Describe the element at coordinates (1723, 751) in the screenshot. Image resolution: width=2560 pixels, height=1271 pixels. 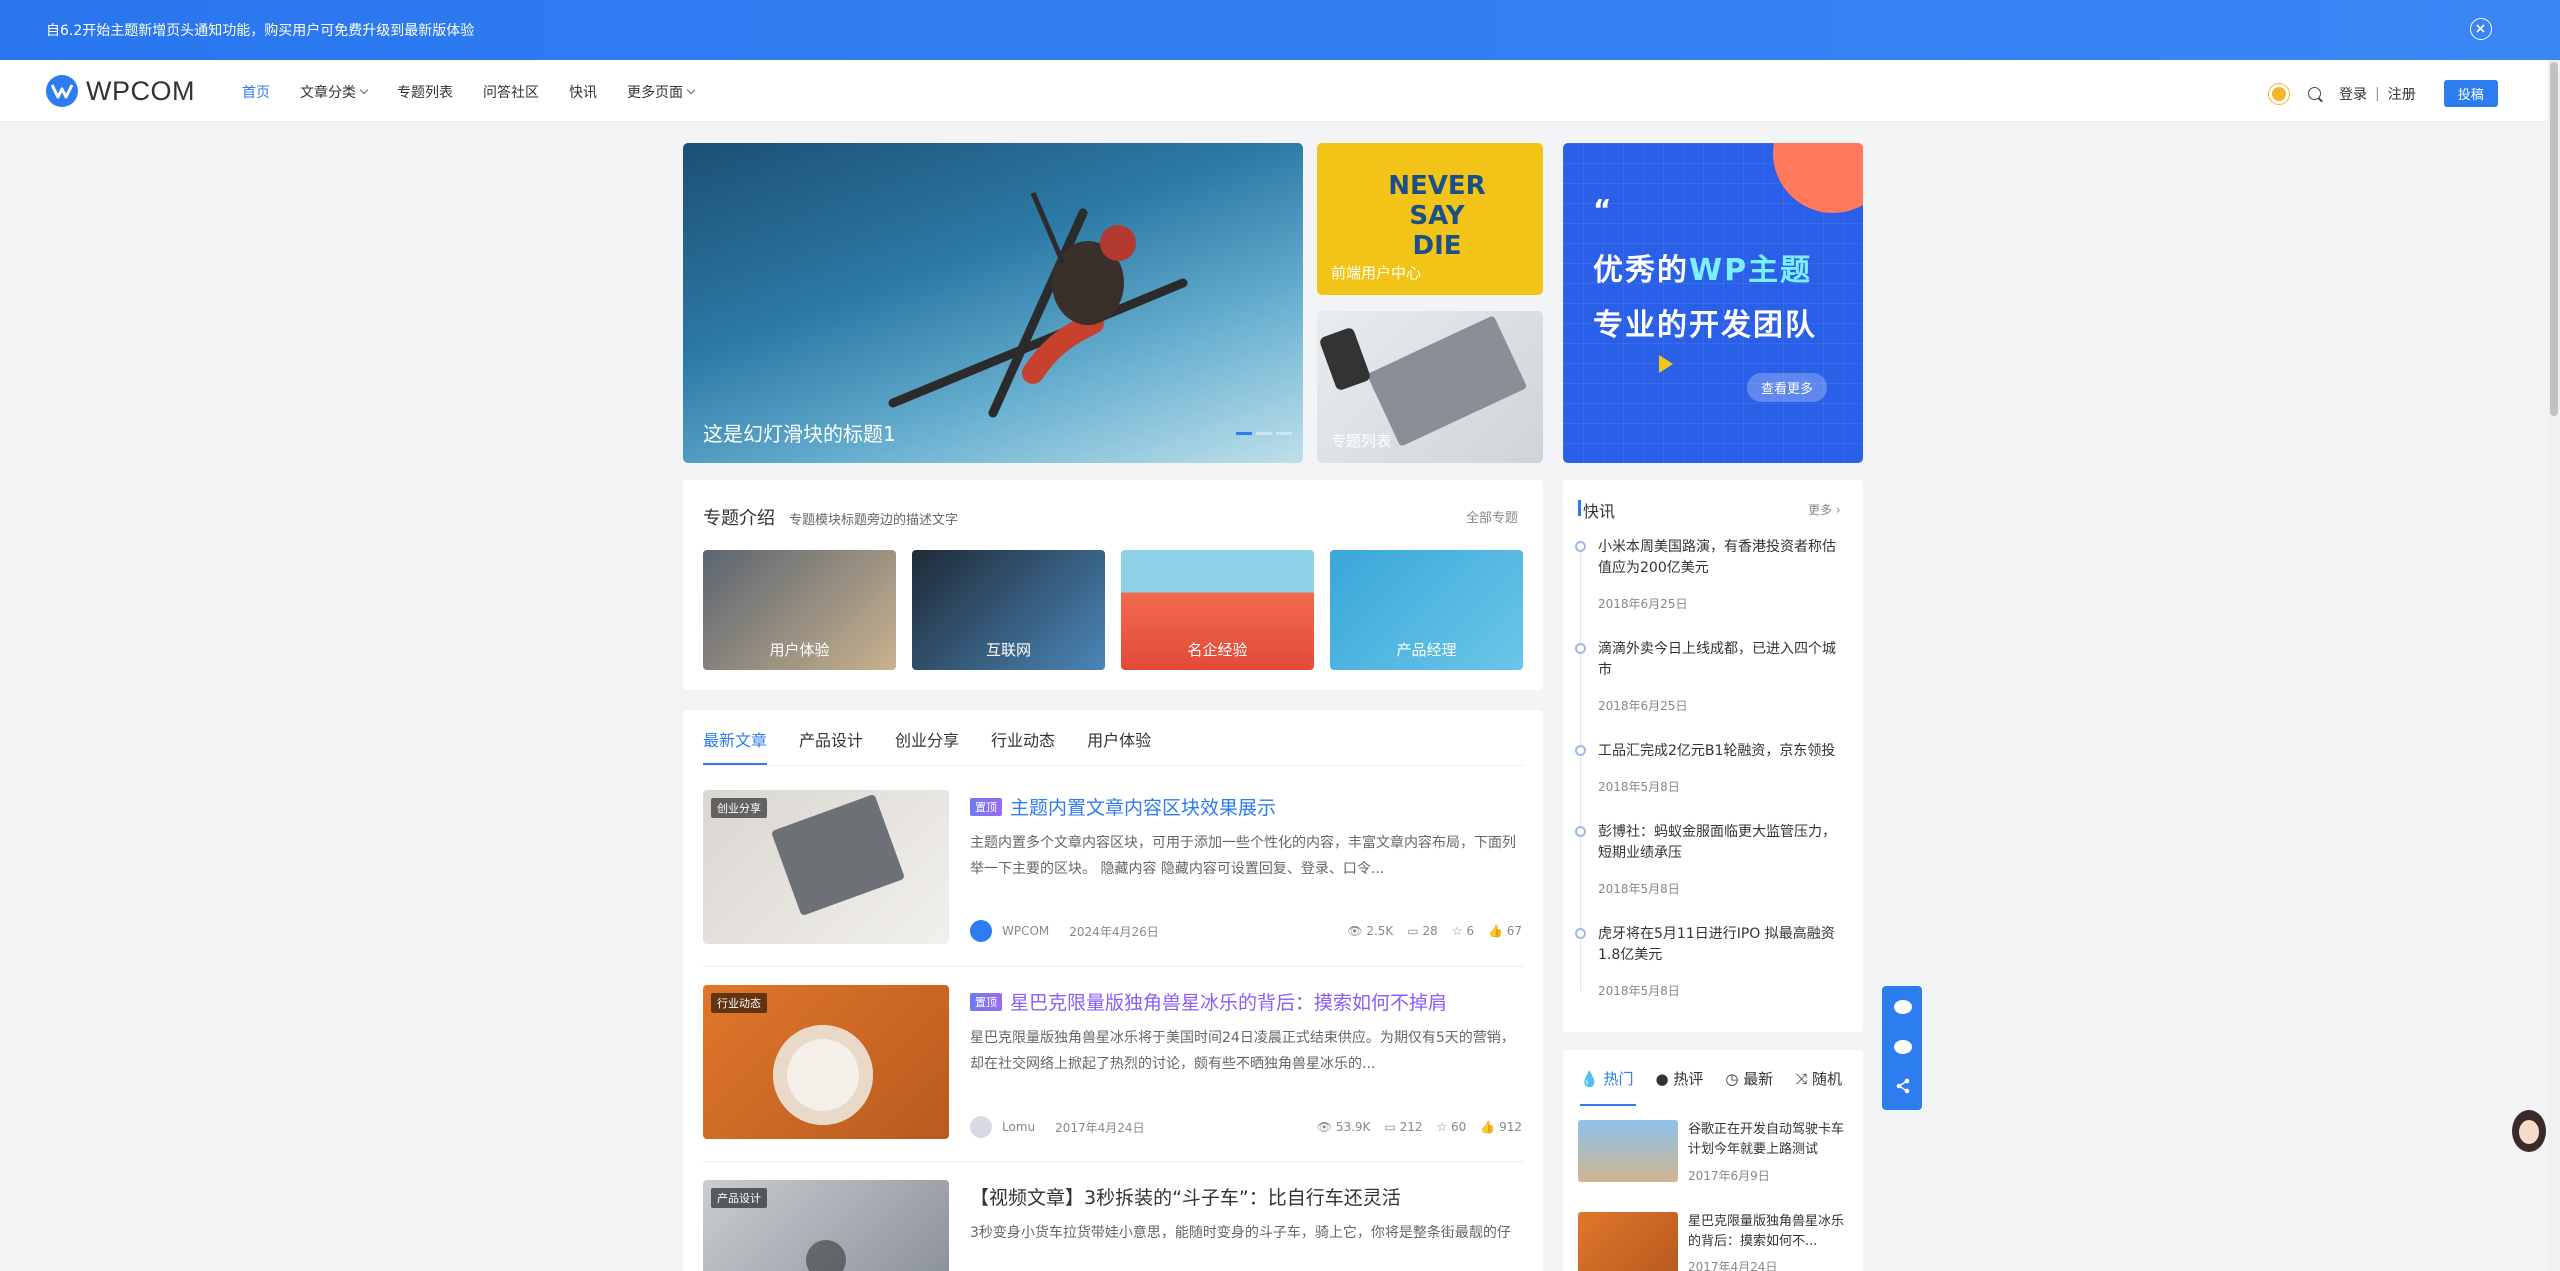
I see `flash-item-title: 工品汇完成2亿元B1轮融资，京东领投` at that location.